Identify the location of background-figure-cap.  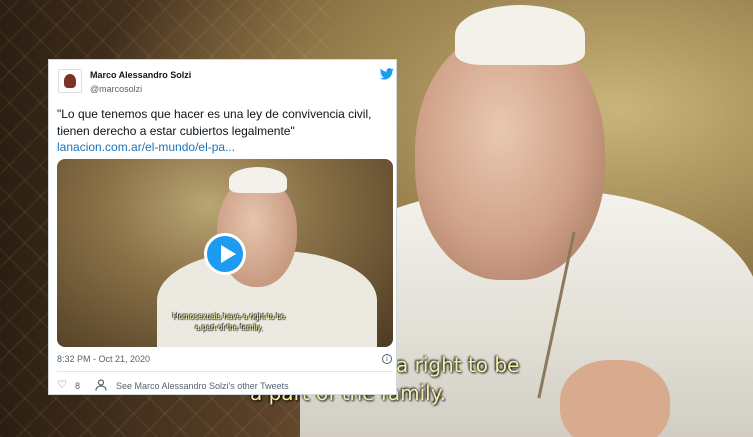
(520, 35).